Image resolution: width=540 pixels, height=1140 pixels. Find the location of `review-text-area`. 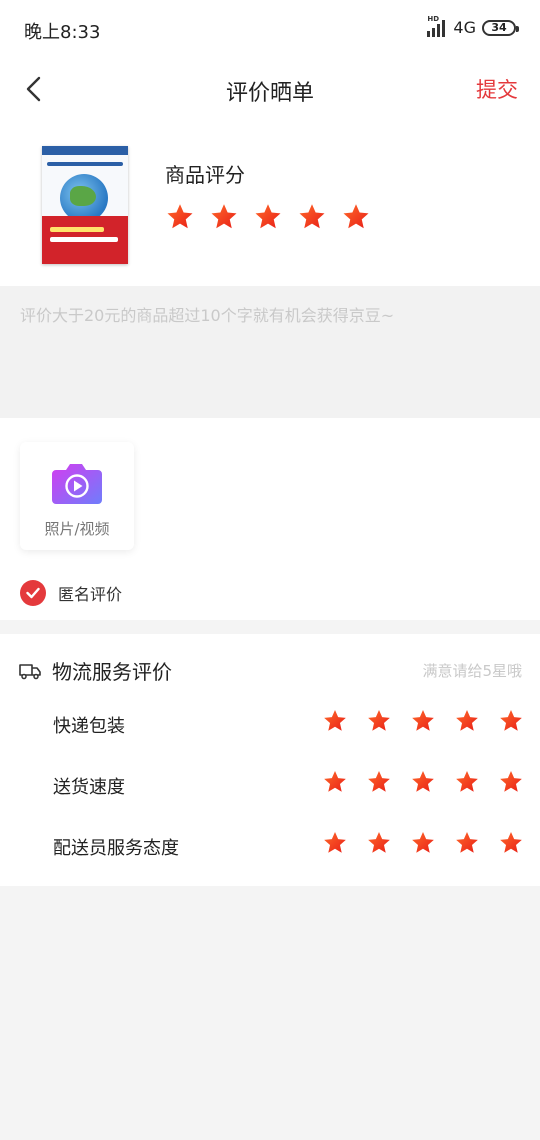

review-text-area is located at coordinates (270, 352).